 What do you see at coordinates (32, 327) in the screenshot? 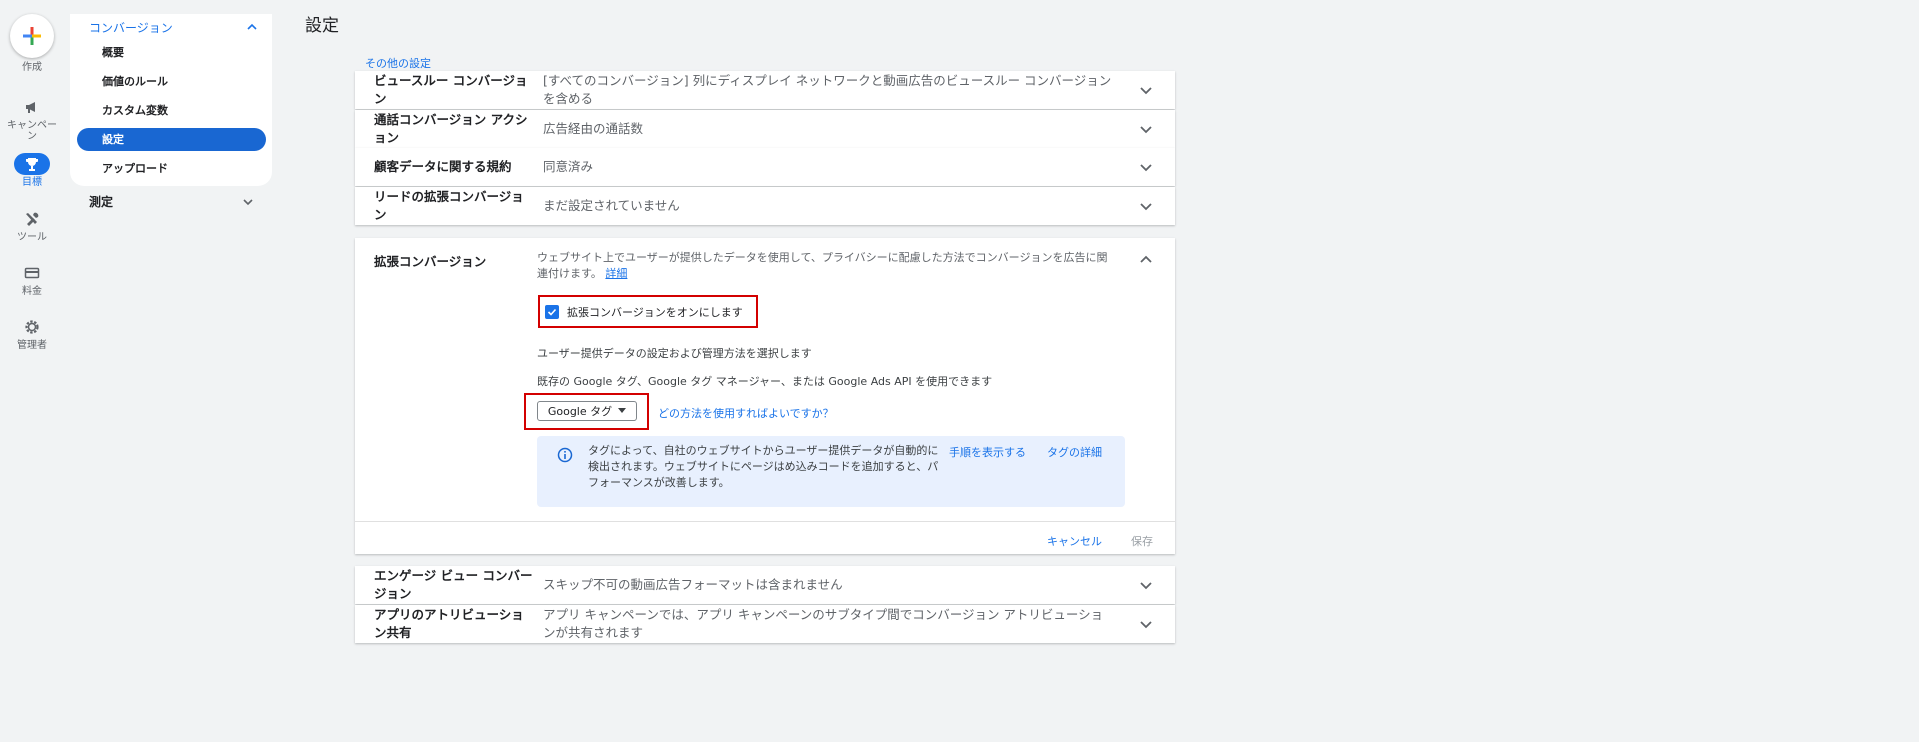
I see `gear-icon` at bounding box center [32, 327].